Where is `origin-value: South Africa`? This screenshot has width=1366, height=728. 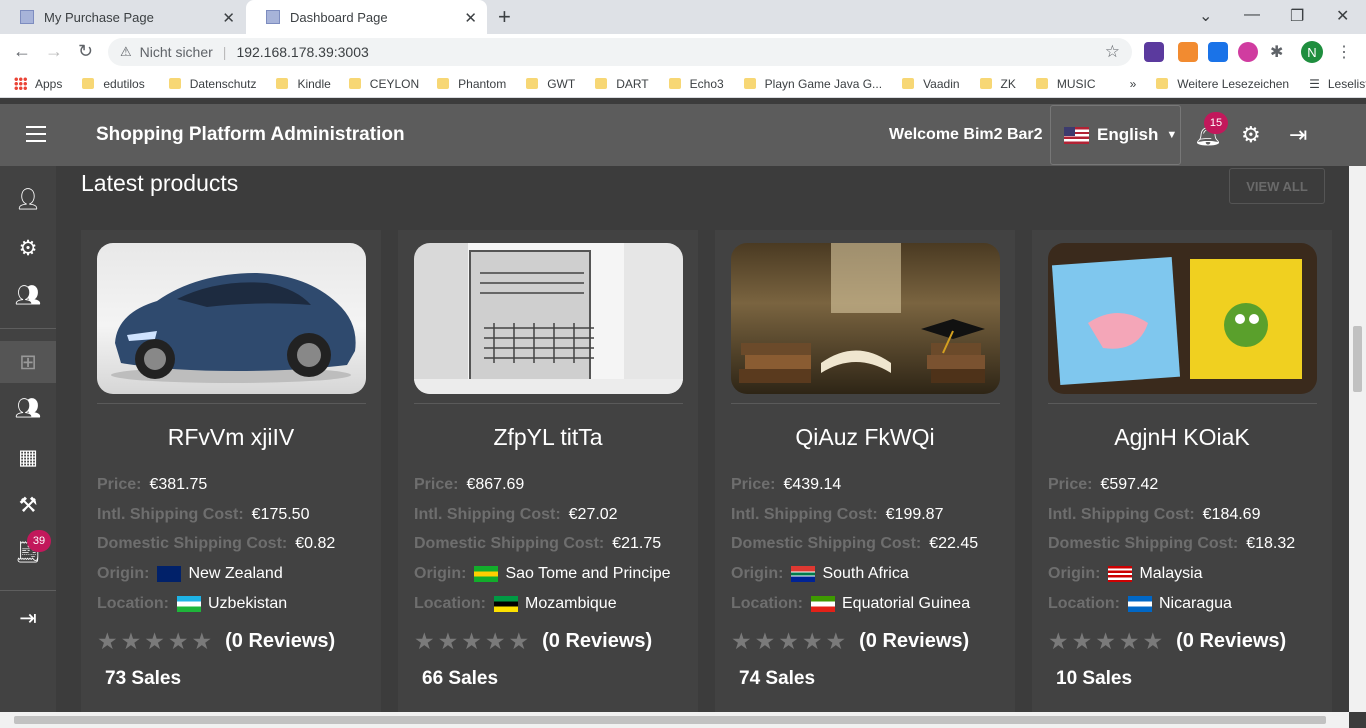 origin-value: South Africa is located at coordinates (865, 573).